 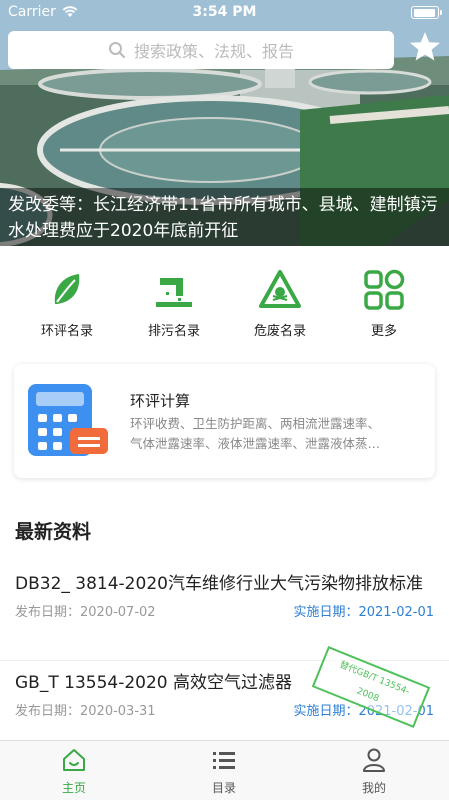 What do you see at coordinates (85, 612) in the screenshot?
I see `publish-date: 发布日期：2020-07-02` at bounding box center [85, 612].